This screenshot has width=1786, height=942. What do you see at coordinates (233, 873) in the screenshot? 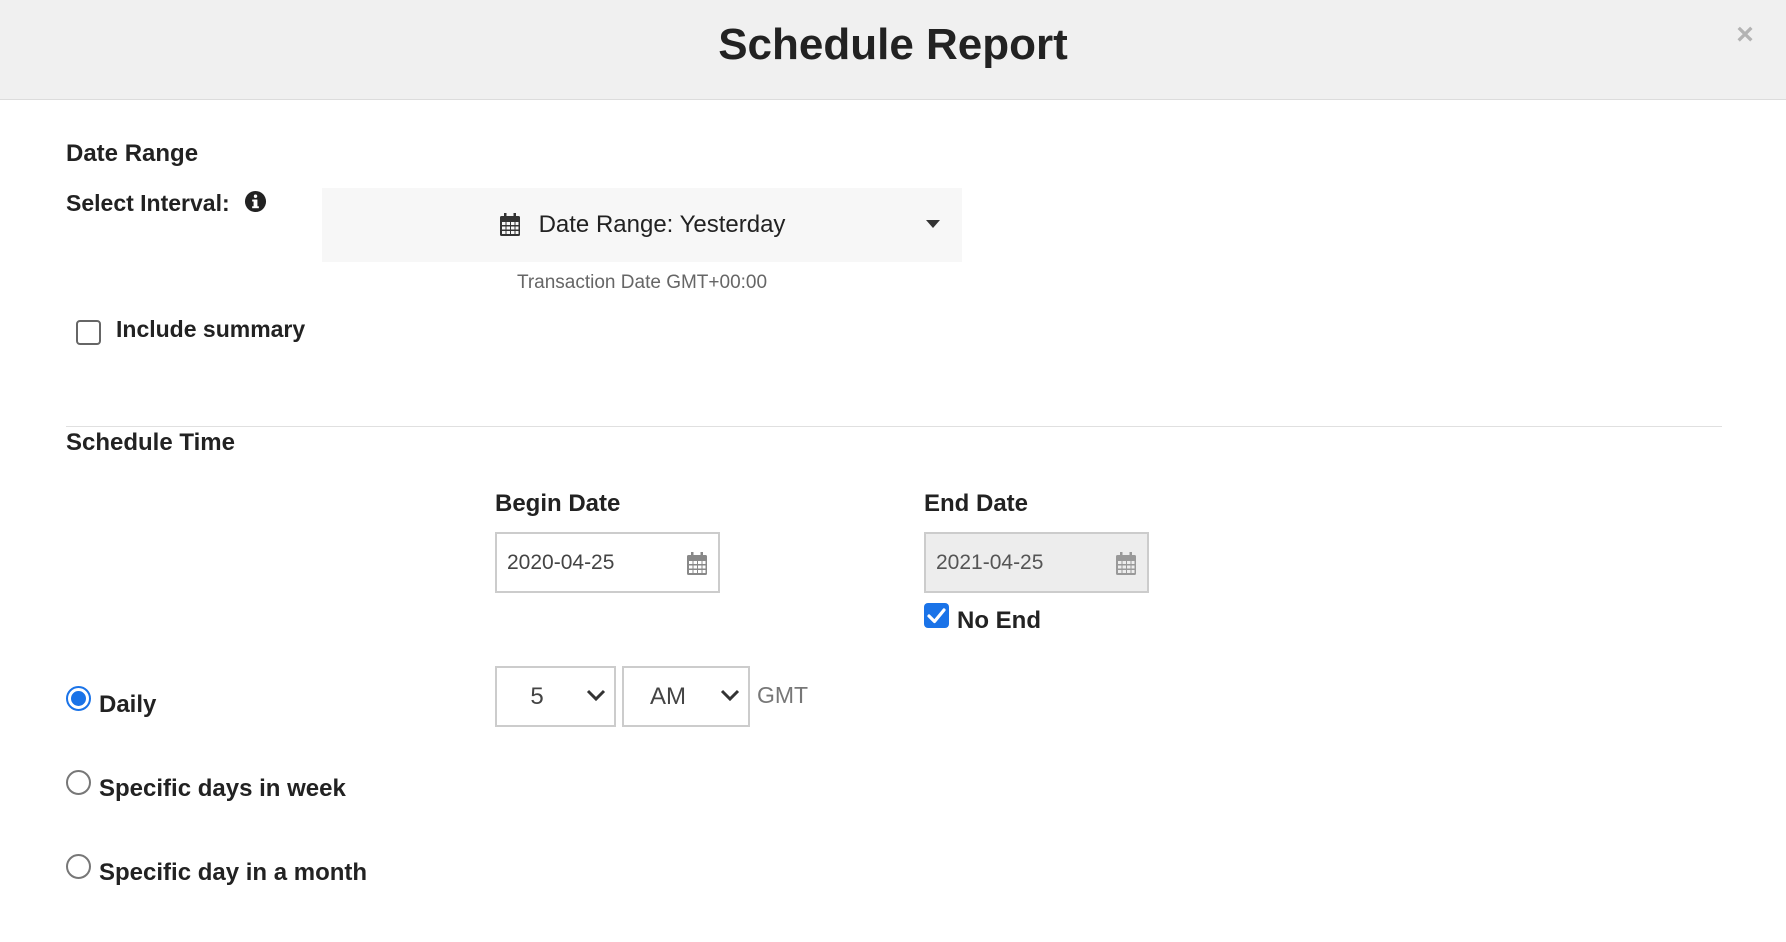
I see `specific-day-in-month-label: Specific day in a month` at bounding box center [233, 873].